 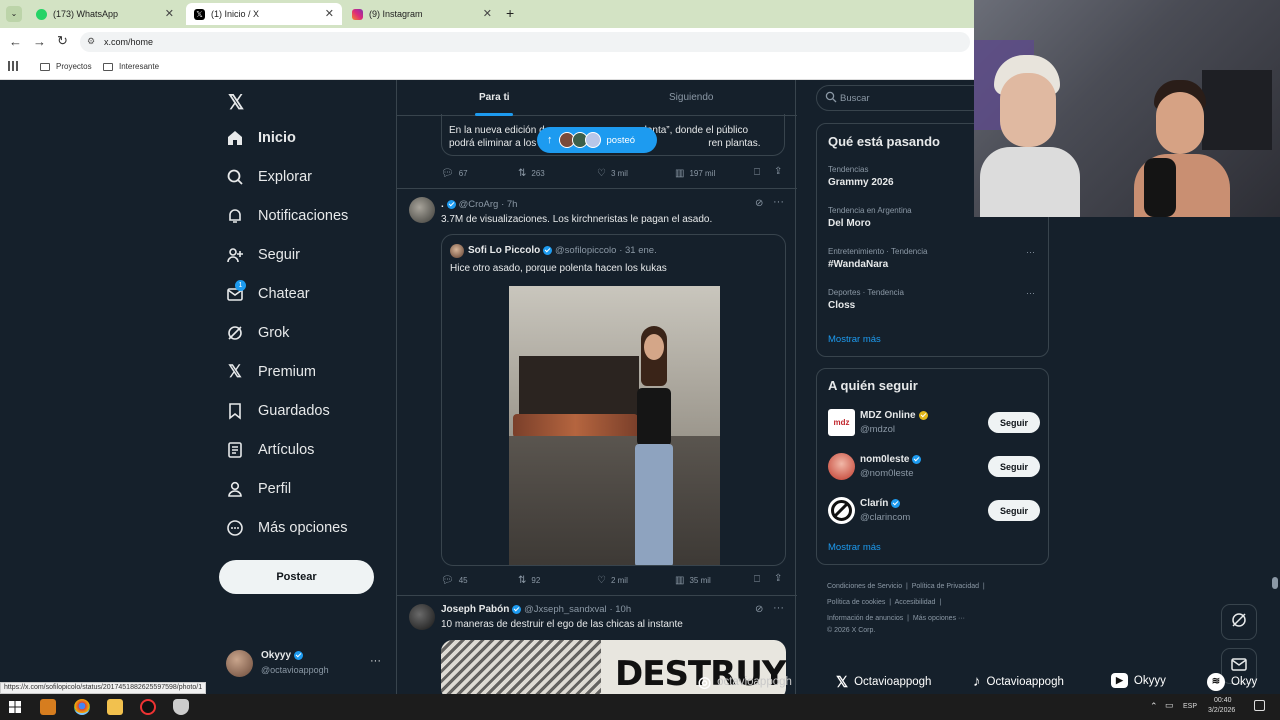 I want to click on views-button: ▥ 35 mil, so click(x=693, y=580).